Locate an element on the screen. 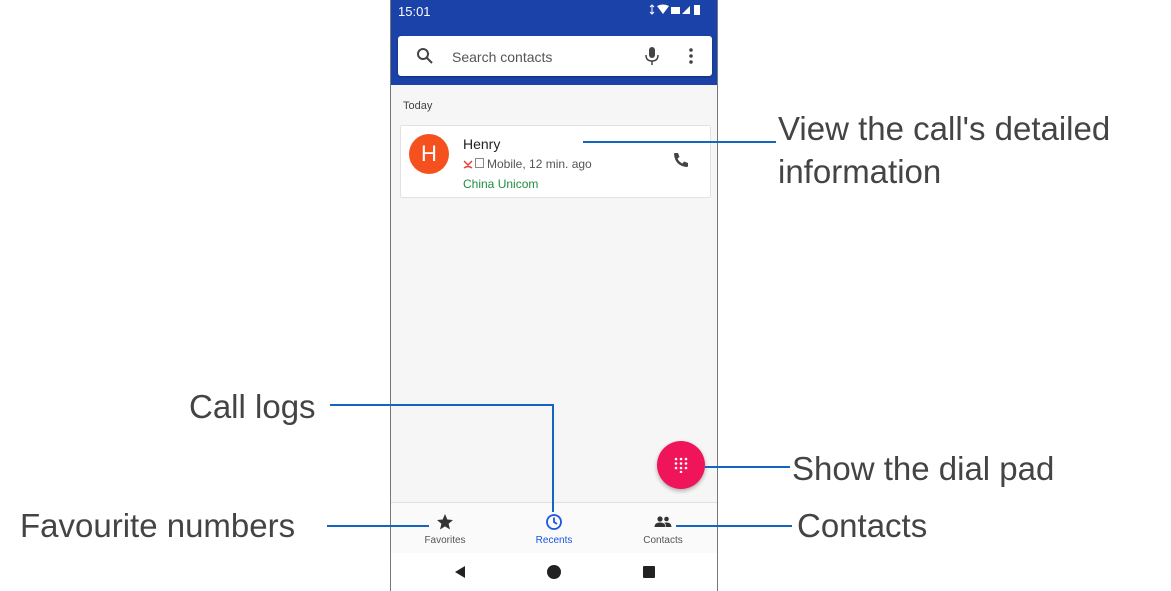 The image size is (1171, 591). tab-favorites-label: Favorites is located at coordinates (445, 540).